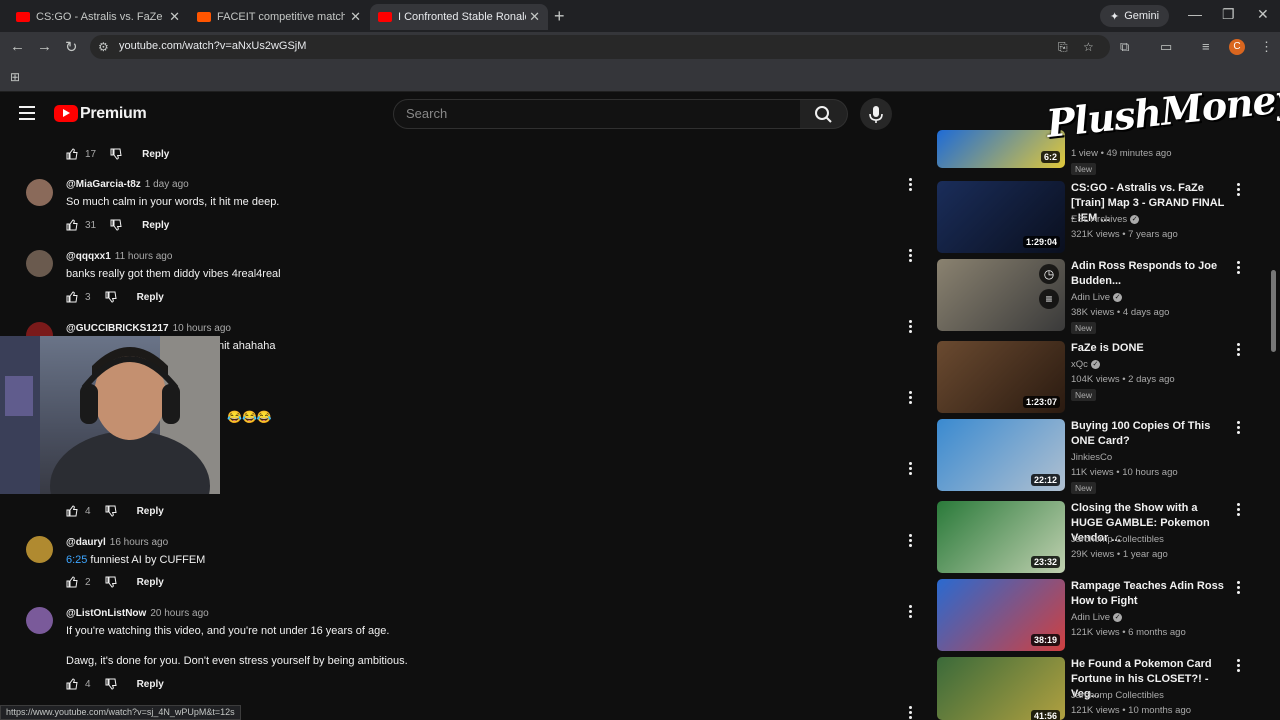 The width and height of the screenshot is (1280, 720). Describe the element at coordinates (139, 542) in the screenshot. I see `comment-time: 16 hours ago` at that location.